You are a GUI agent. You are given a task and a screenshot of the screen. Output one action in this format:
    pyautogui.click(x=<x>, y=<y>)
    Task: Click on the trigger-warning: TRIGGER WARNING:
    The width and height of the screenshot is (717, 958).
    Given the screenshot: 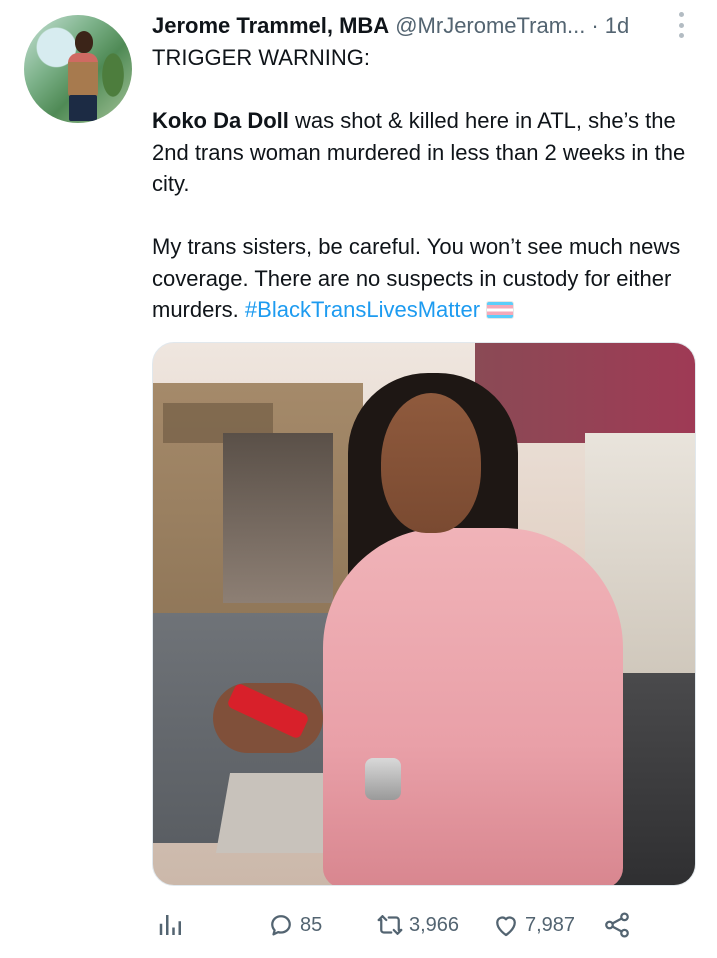 What is the action you would take?
    pyautogui.click(x=261, y=57)
    